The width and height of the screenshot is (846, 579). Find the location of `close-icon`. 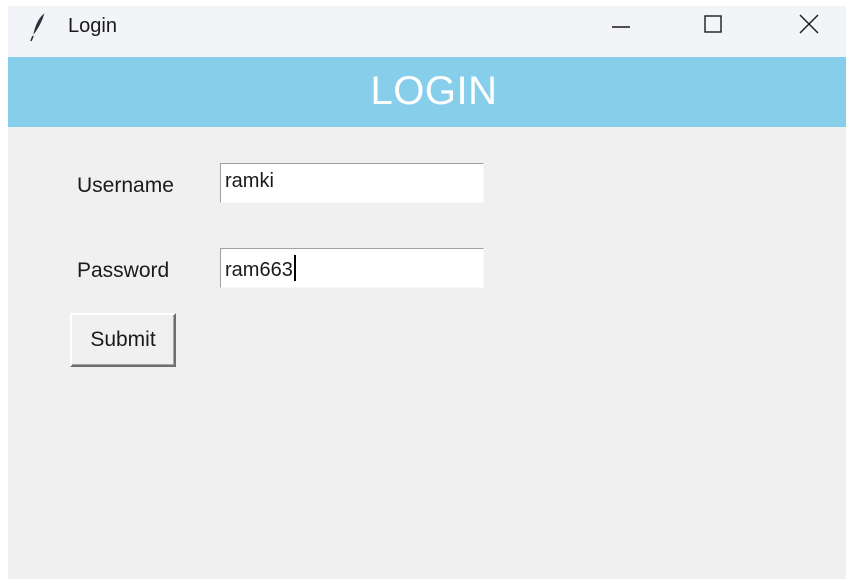

close-icon is located at coordinates (809, 26).